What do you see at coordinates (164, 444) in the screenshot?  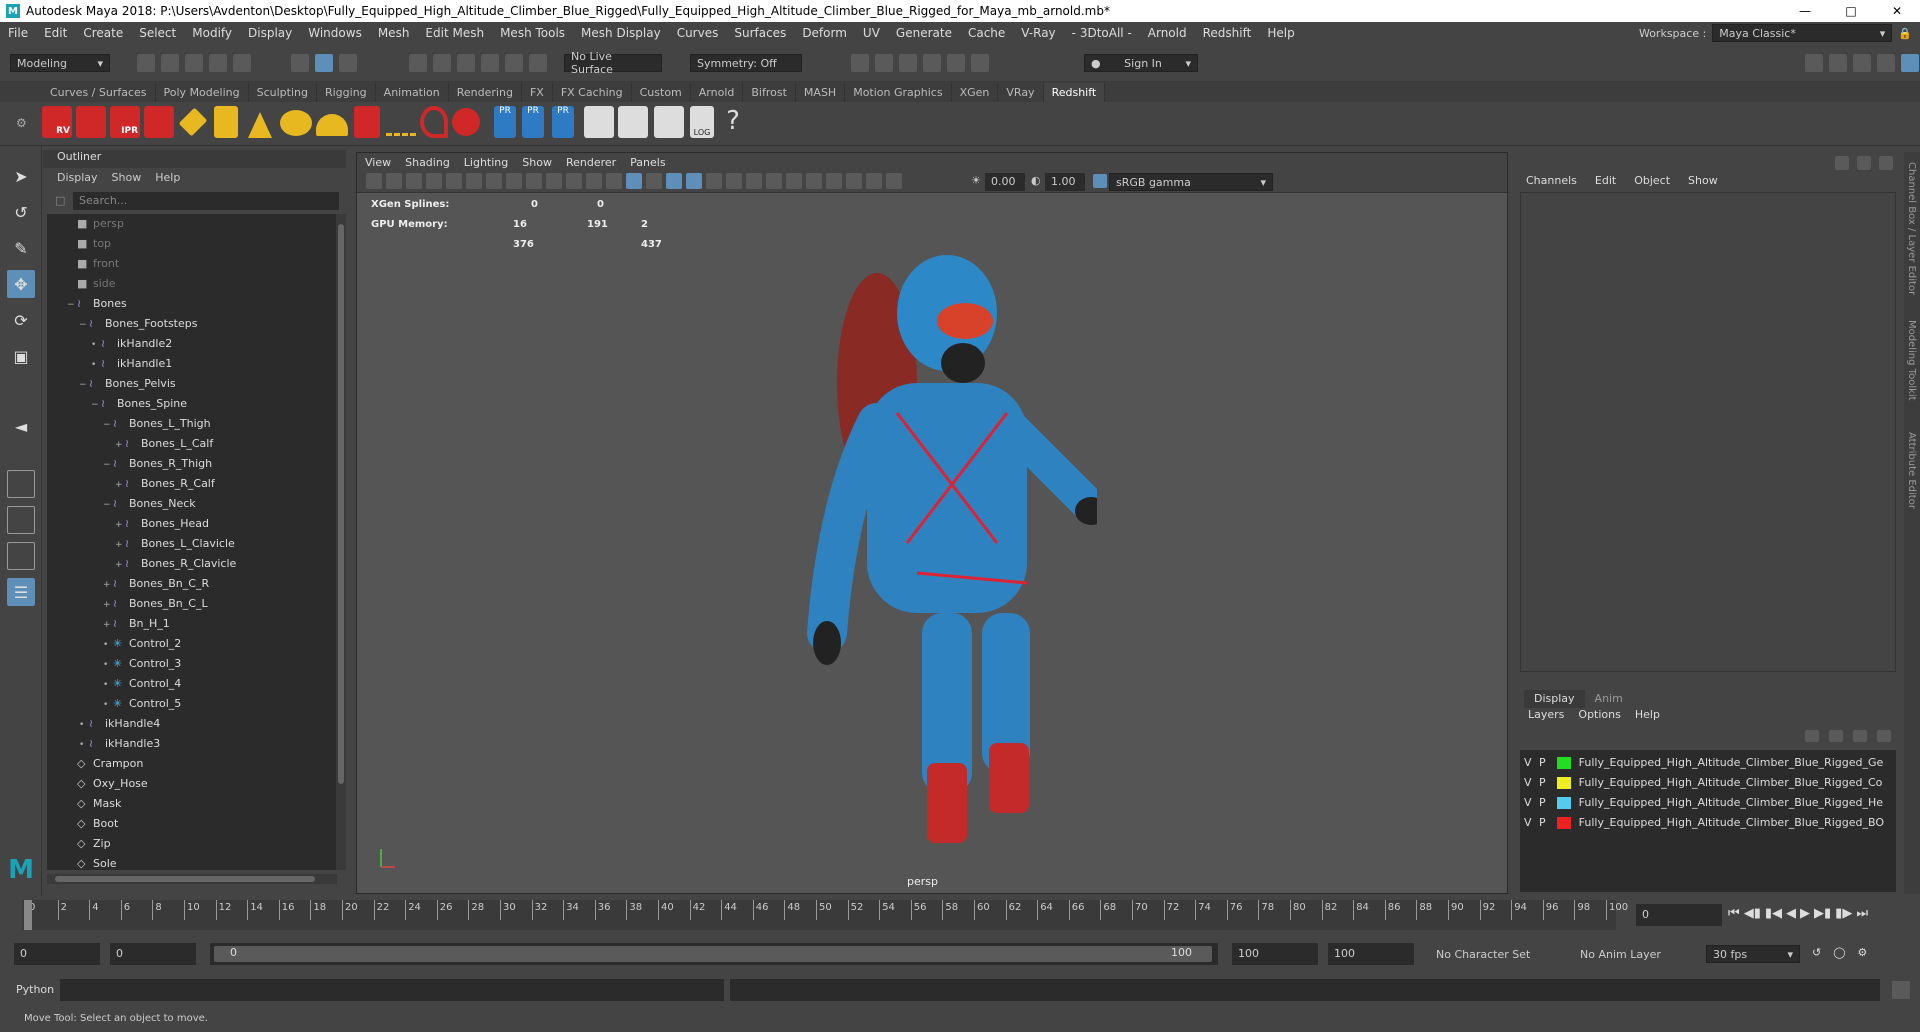 I see `outliner-item: + ≀ Bones_L_Calf` at bounding box center [164, 444].